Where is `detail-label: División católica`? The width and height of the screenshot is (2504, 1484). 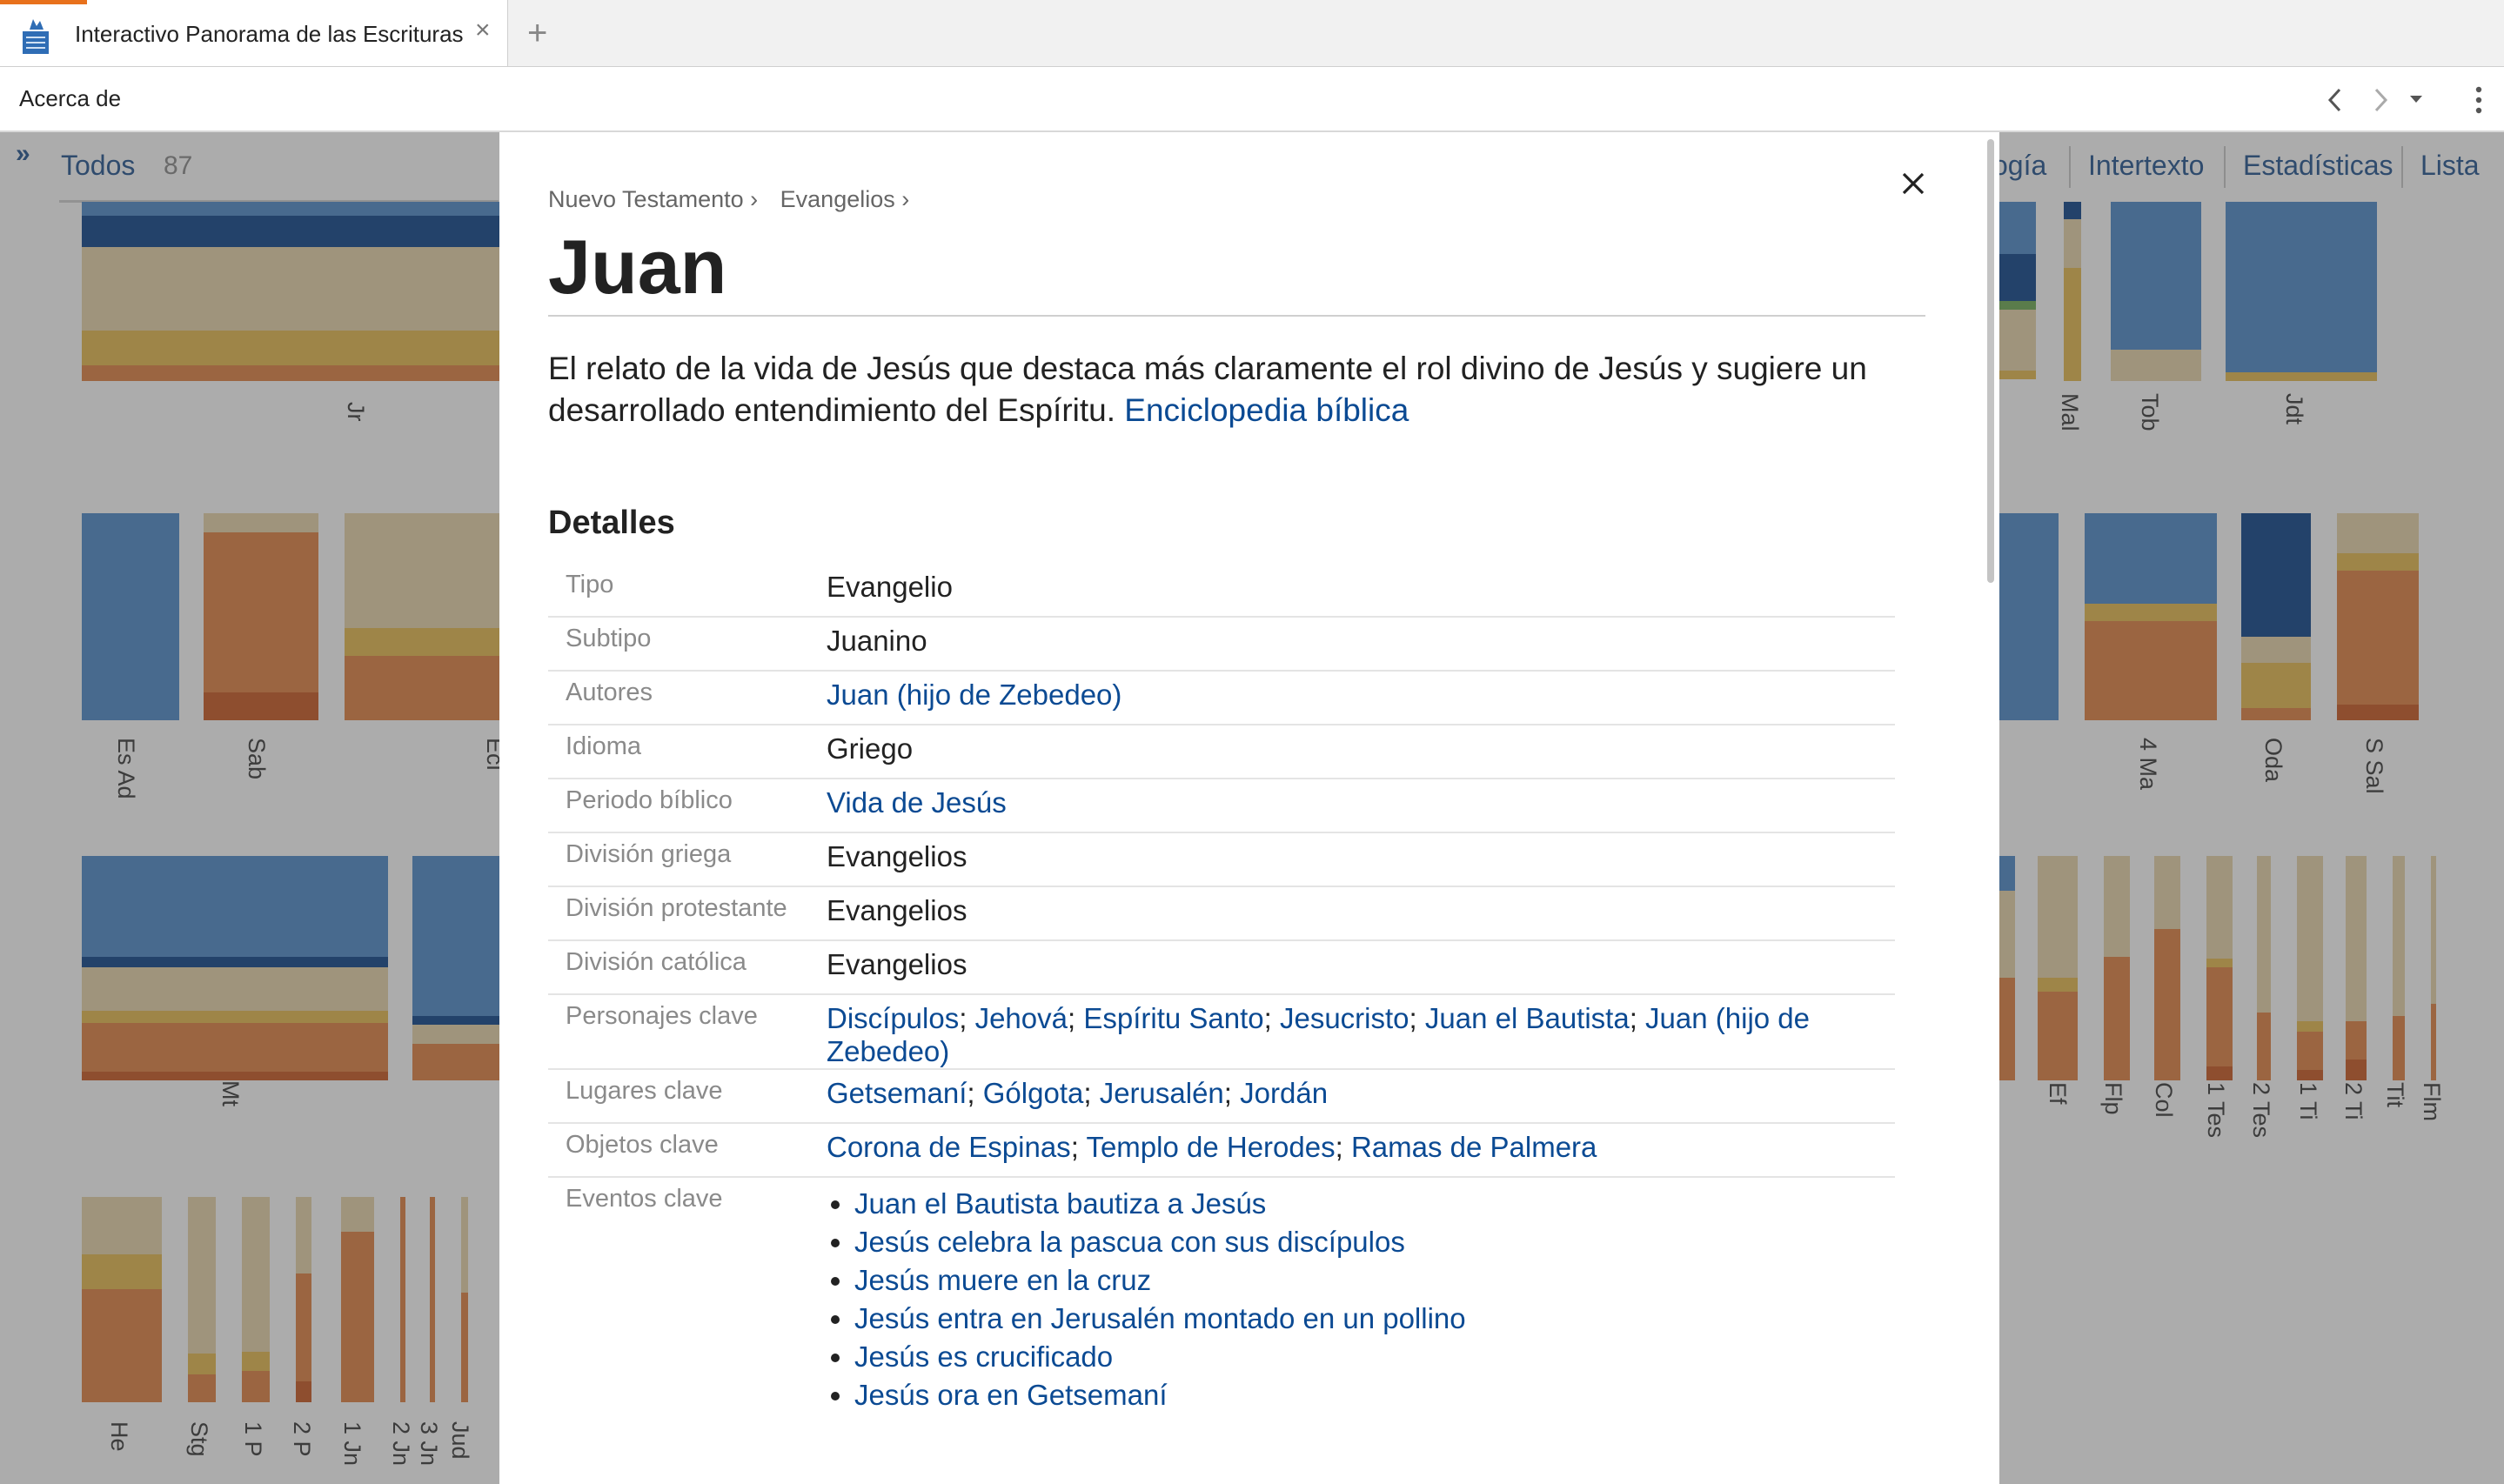
detail-label: División católica is located at coordinates (687, 967).